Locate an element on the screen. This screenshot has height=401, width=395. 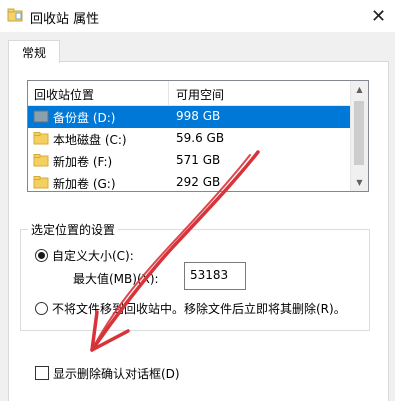
custom-size-radio is located at coordinates (41, 255).